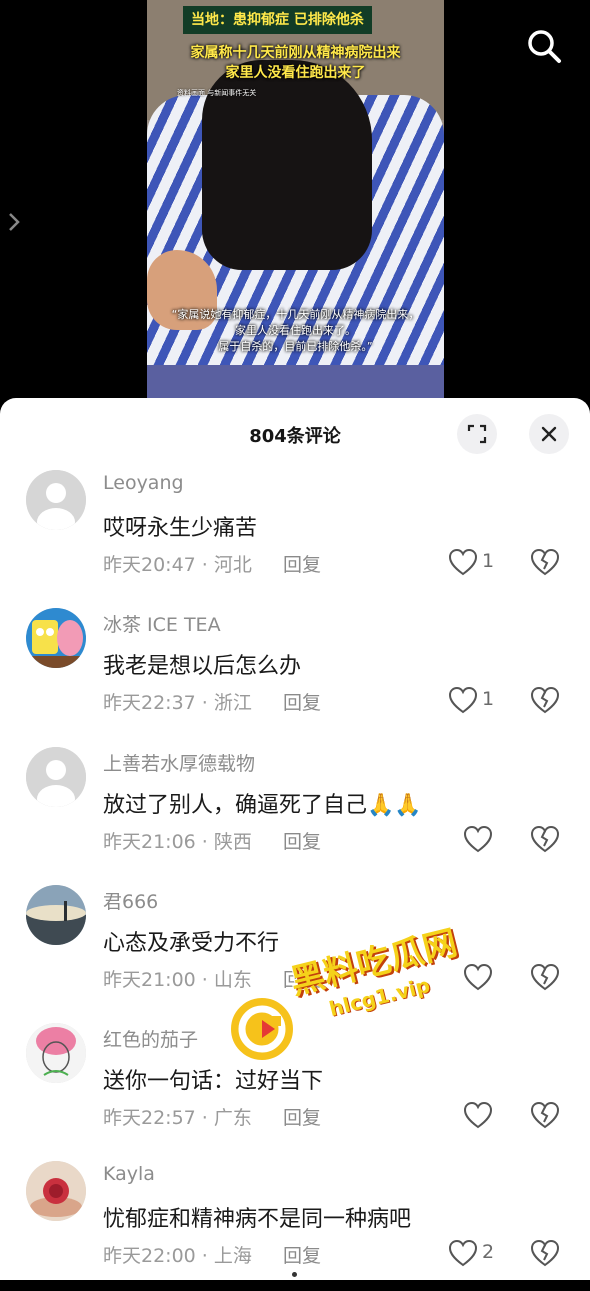  I want to click on pray-emoji: 🙏🙏, so click(394, 805).